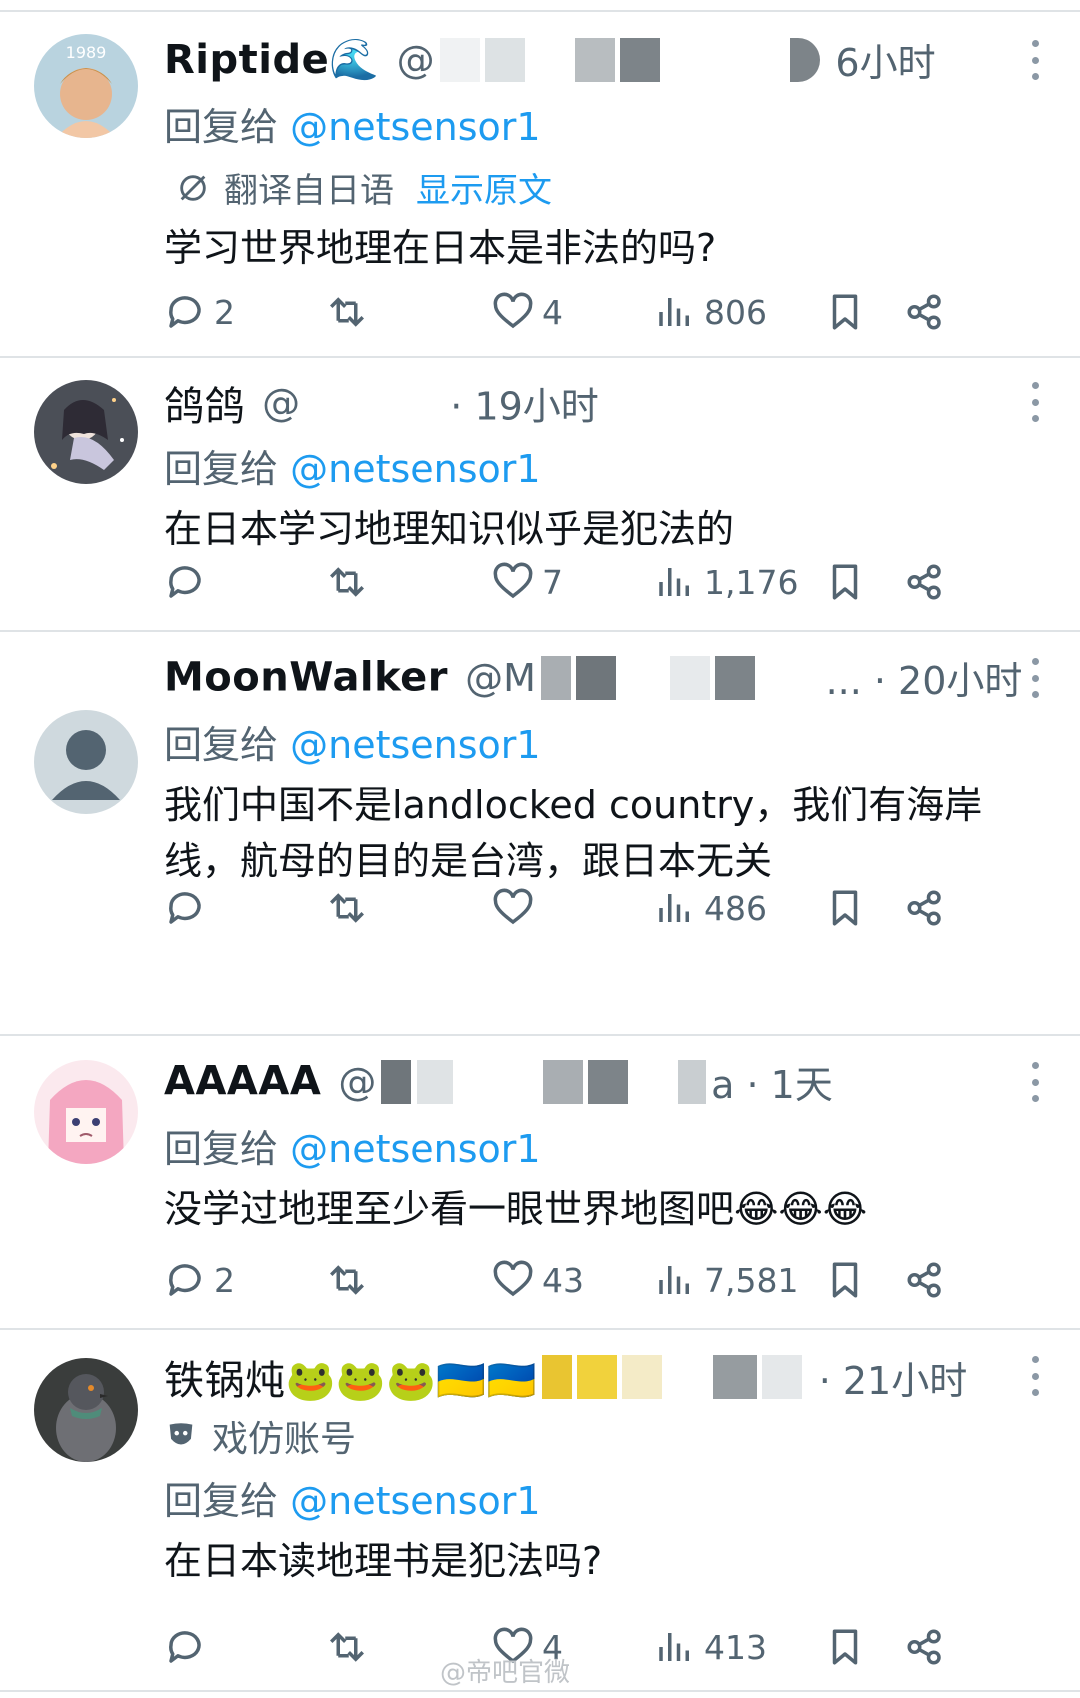 This screenshot has height=1698, width=1080. Describe the element at coordinates (224, 312) in the screenshot. I see `reply-count: 2` at that location.